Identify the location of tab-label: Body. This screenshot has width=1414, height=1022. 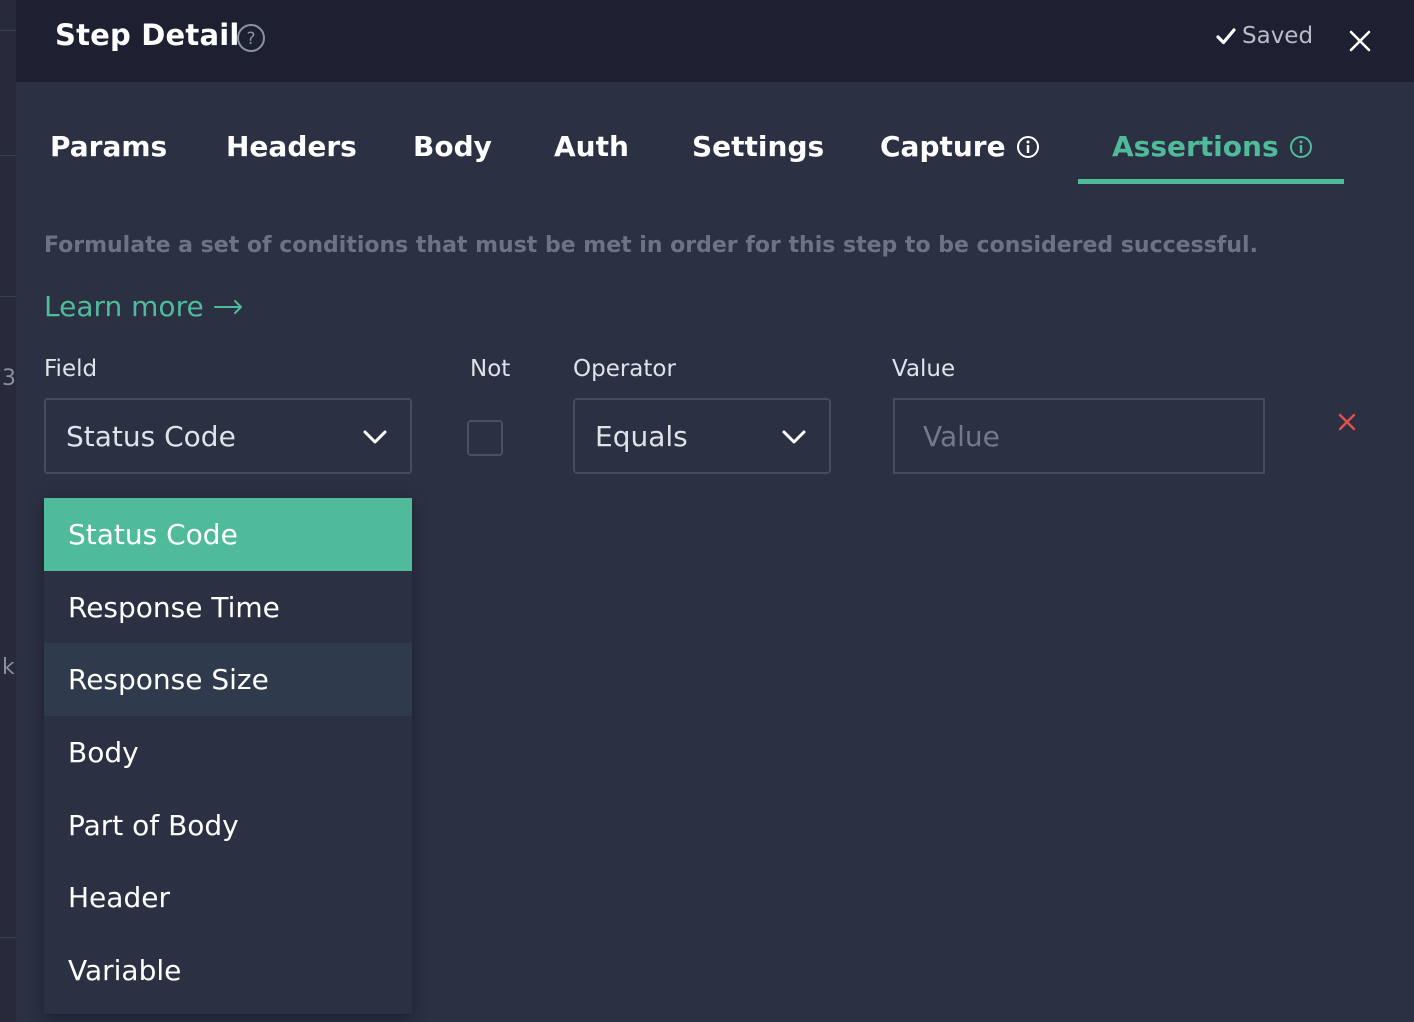
(452, 146).